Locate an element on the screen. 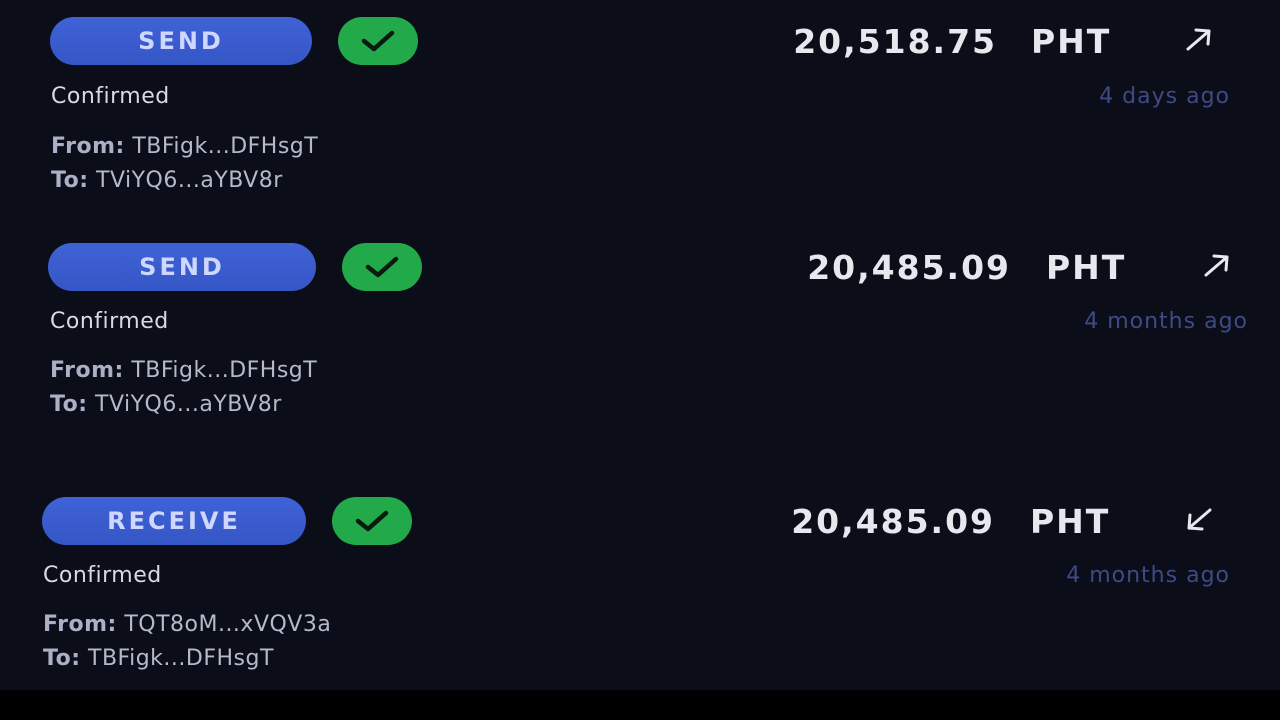 Image resolution: width=1280 pixels, height=720 pixels. bottom-bar is located at coordinates (640, 705).